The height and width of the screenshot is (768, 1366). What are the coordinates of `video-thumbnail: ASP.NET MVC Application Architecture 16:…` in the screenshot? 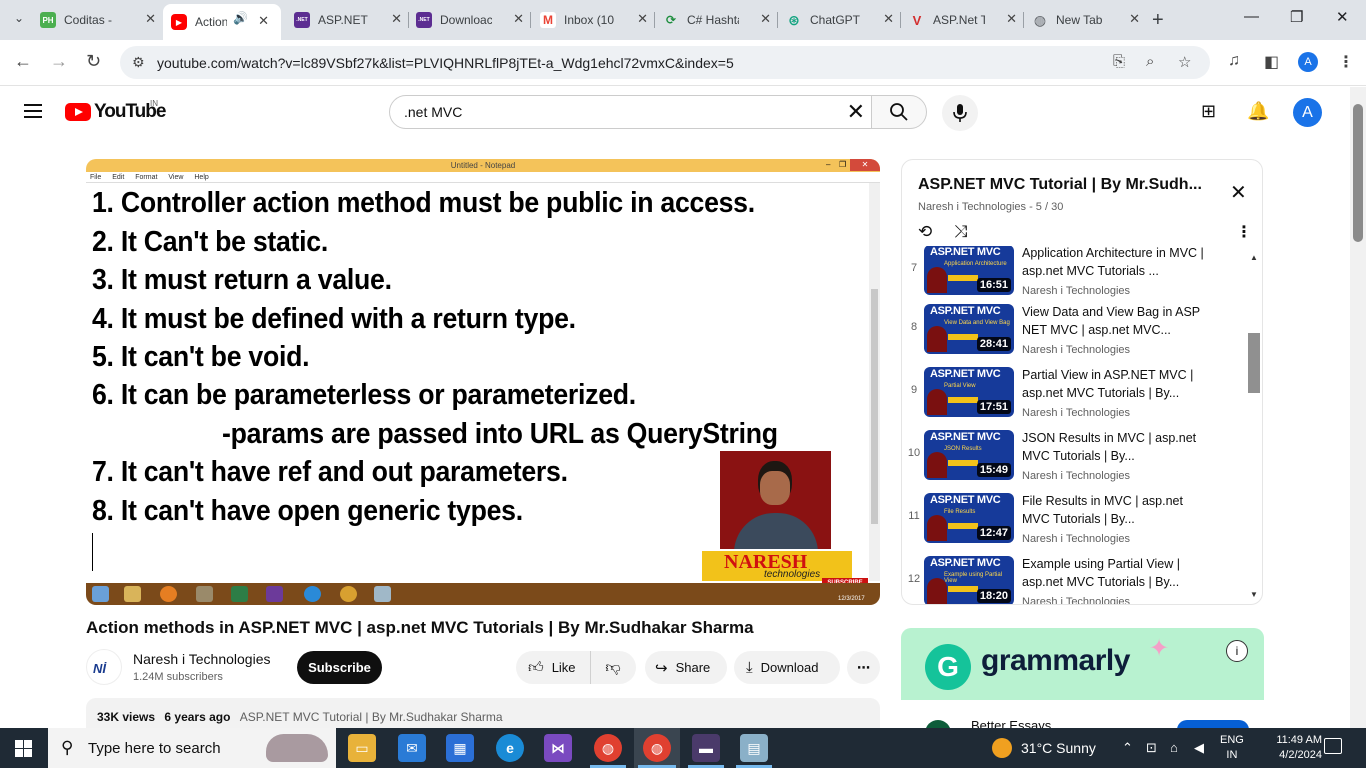 It's located at (969, 270).